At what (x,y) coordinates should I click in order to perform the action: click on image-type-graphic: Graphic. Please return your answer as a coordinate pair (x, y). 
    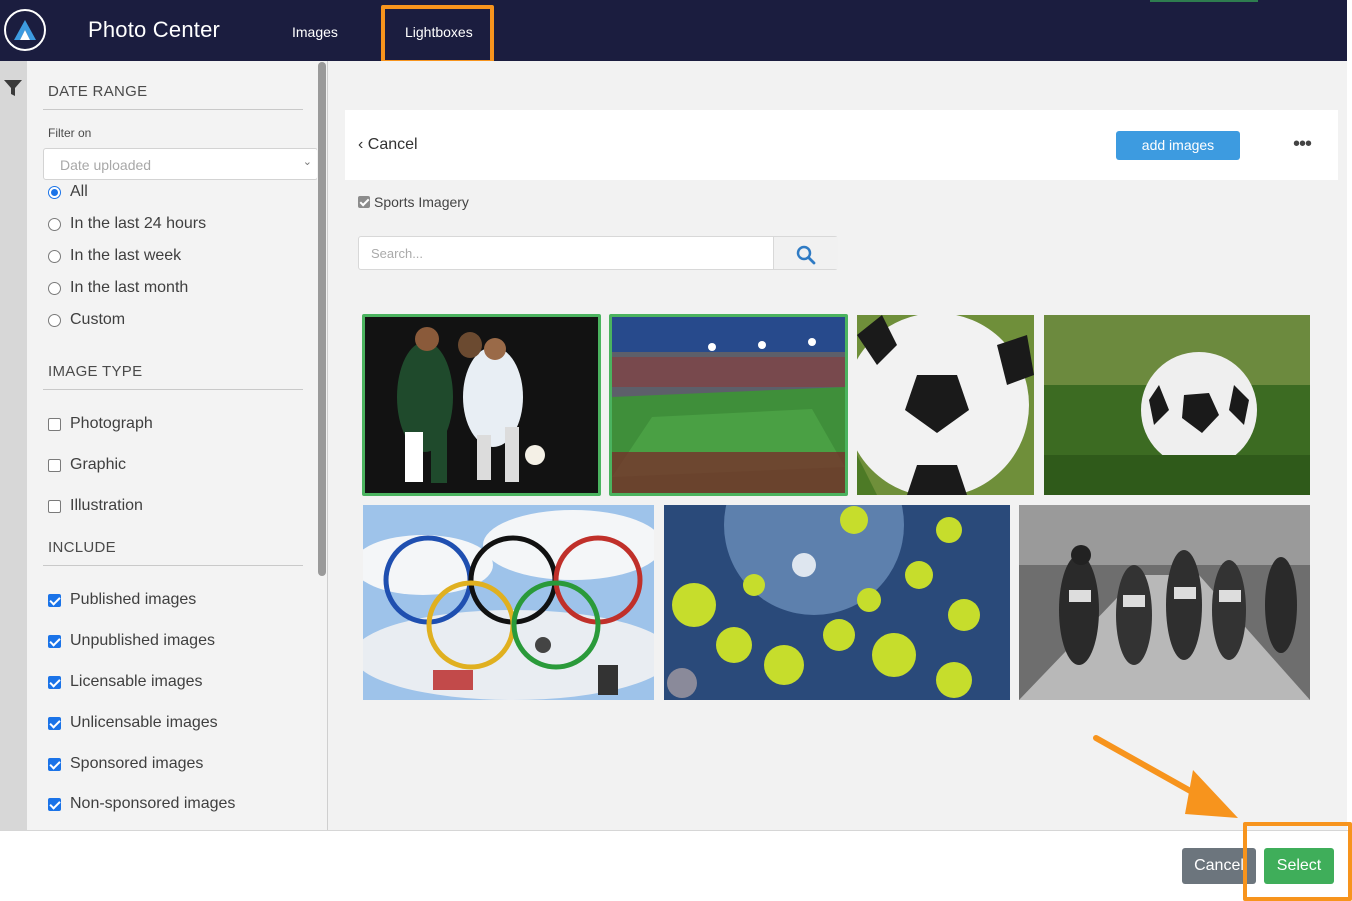
    Looking at the image, I should click on (87, 465).